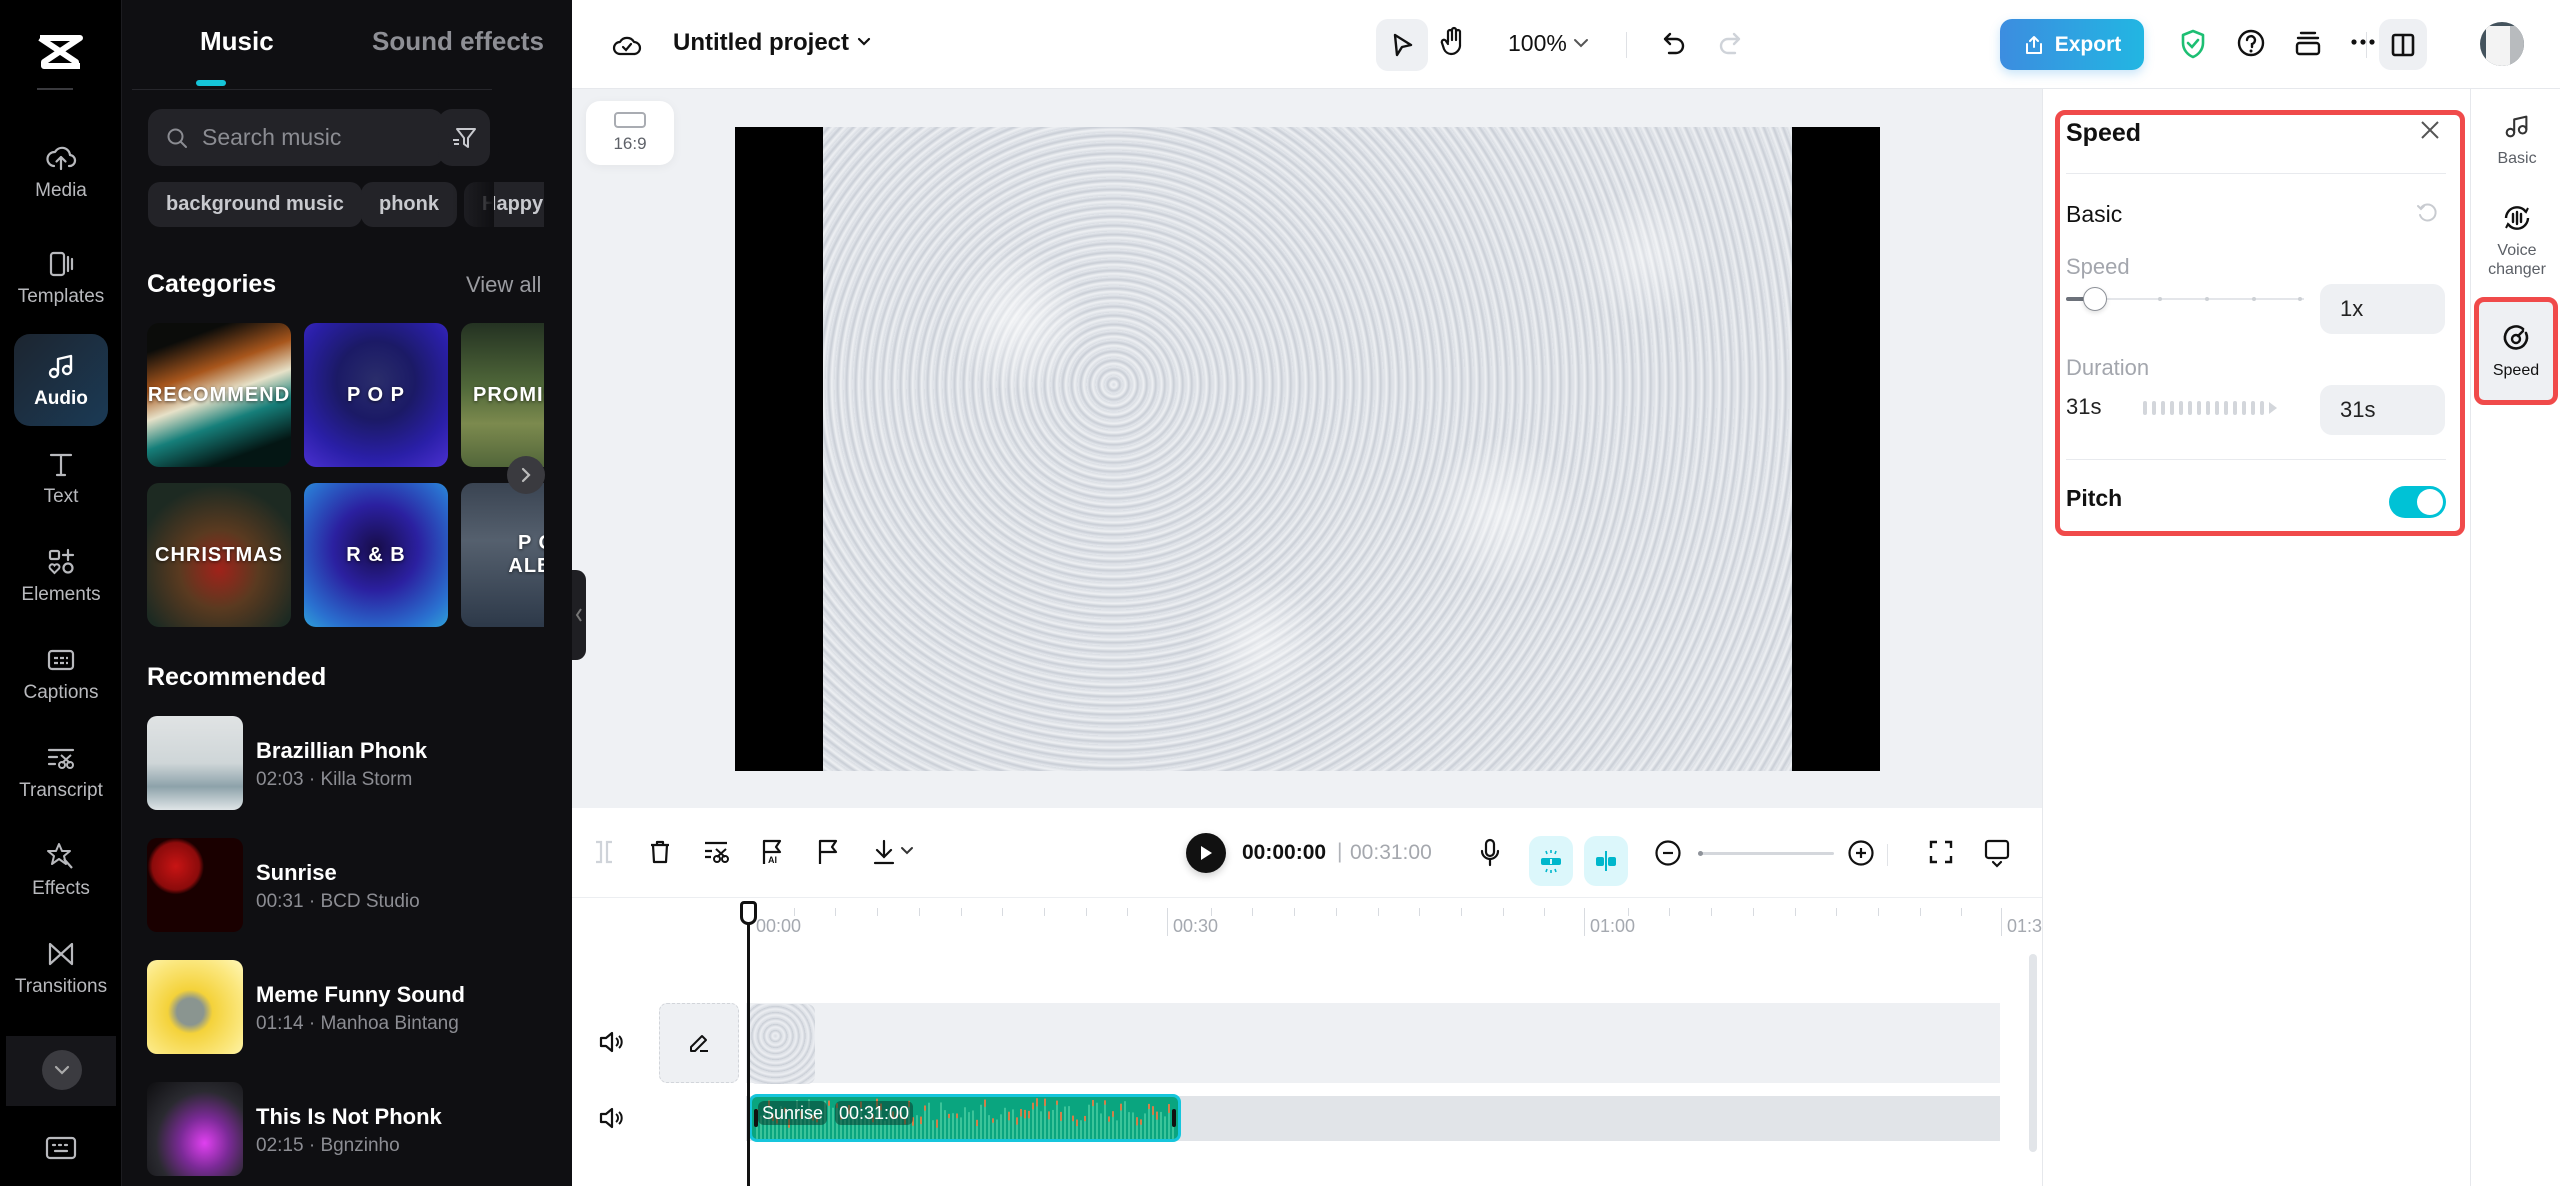 Image resolution: width=2560 pixels, height=1186 pixels. What do you see at coordinates (2516, 351) in the screenshot?
I see `rail-item-speed: Speed` at bounding box center [2516, 351].